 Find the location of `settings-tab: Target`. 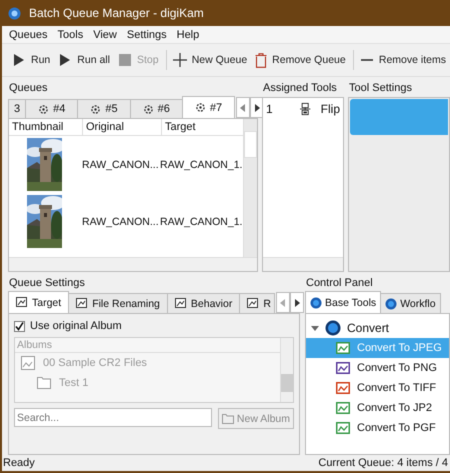

settings-tab: Target is located at coordinates (39, 302).